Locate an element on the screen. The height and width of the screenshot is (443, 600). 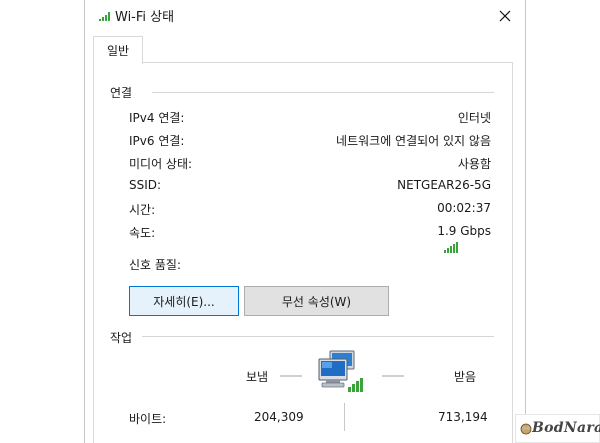
ssid-label: SSID: is located at coordinates (145, 185).